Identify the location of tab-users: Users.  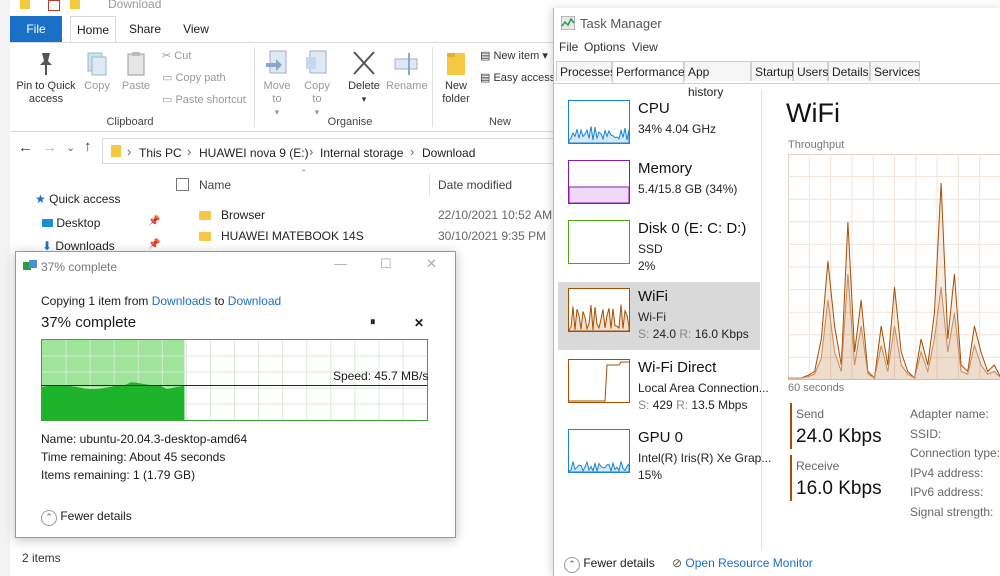
(810, 71).